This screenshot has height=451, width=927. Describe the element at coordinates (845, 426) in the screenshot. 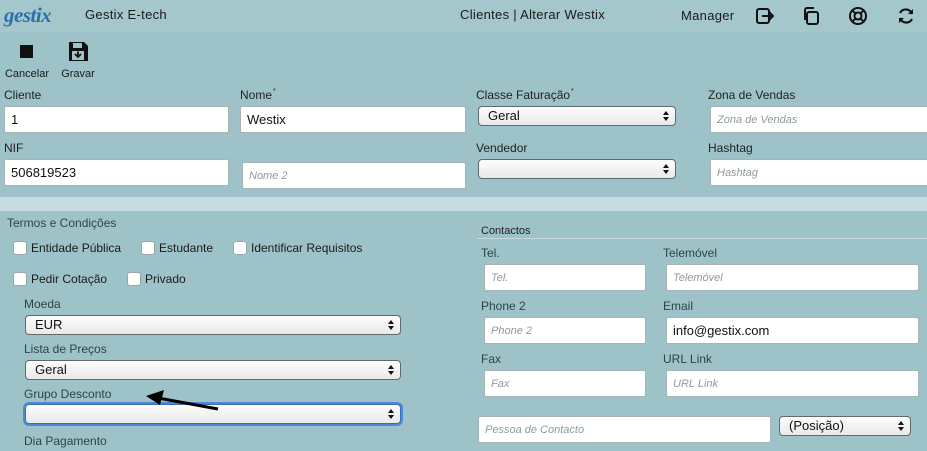

I see `posicao-select: (Posição)` at that location.